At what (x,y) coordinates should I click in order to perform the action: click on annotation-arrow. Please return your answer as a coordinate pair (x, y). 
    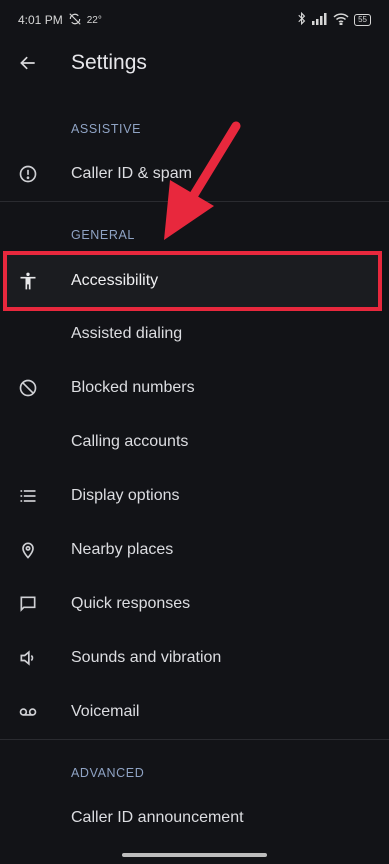
    Looking at the image, I should click on (202, 180).